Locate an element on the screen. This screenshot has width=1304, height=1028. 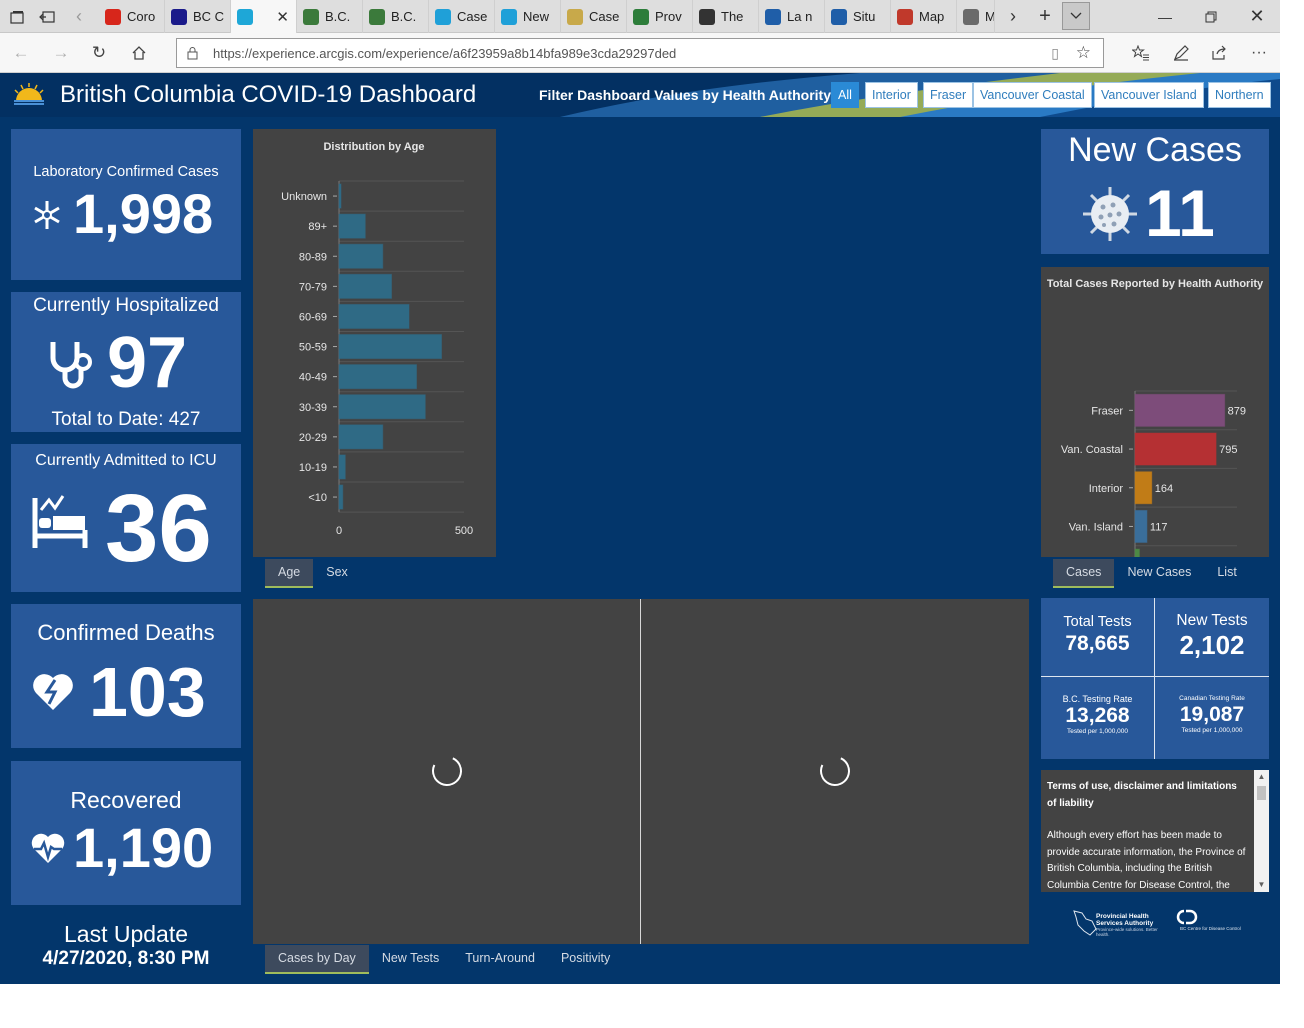
browser-tab: Map is located at coordinates (924, 16).